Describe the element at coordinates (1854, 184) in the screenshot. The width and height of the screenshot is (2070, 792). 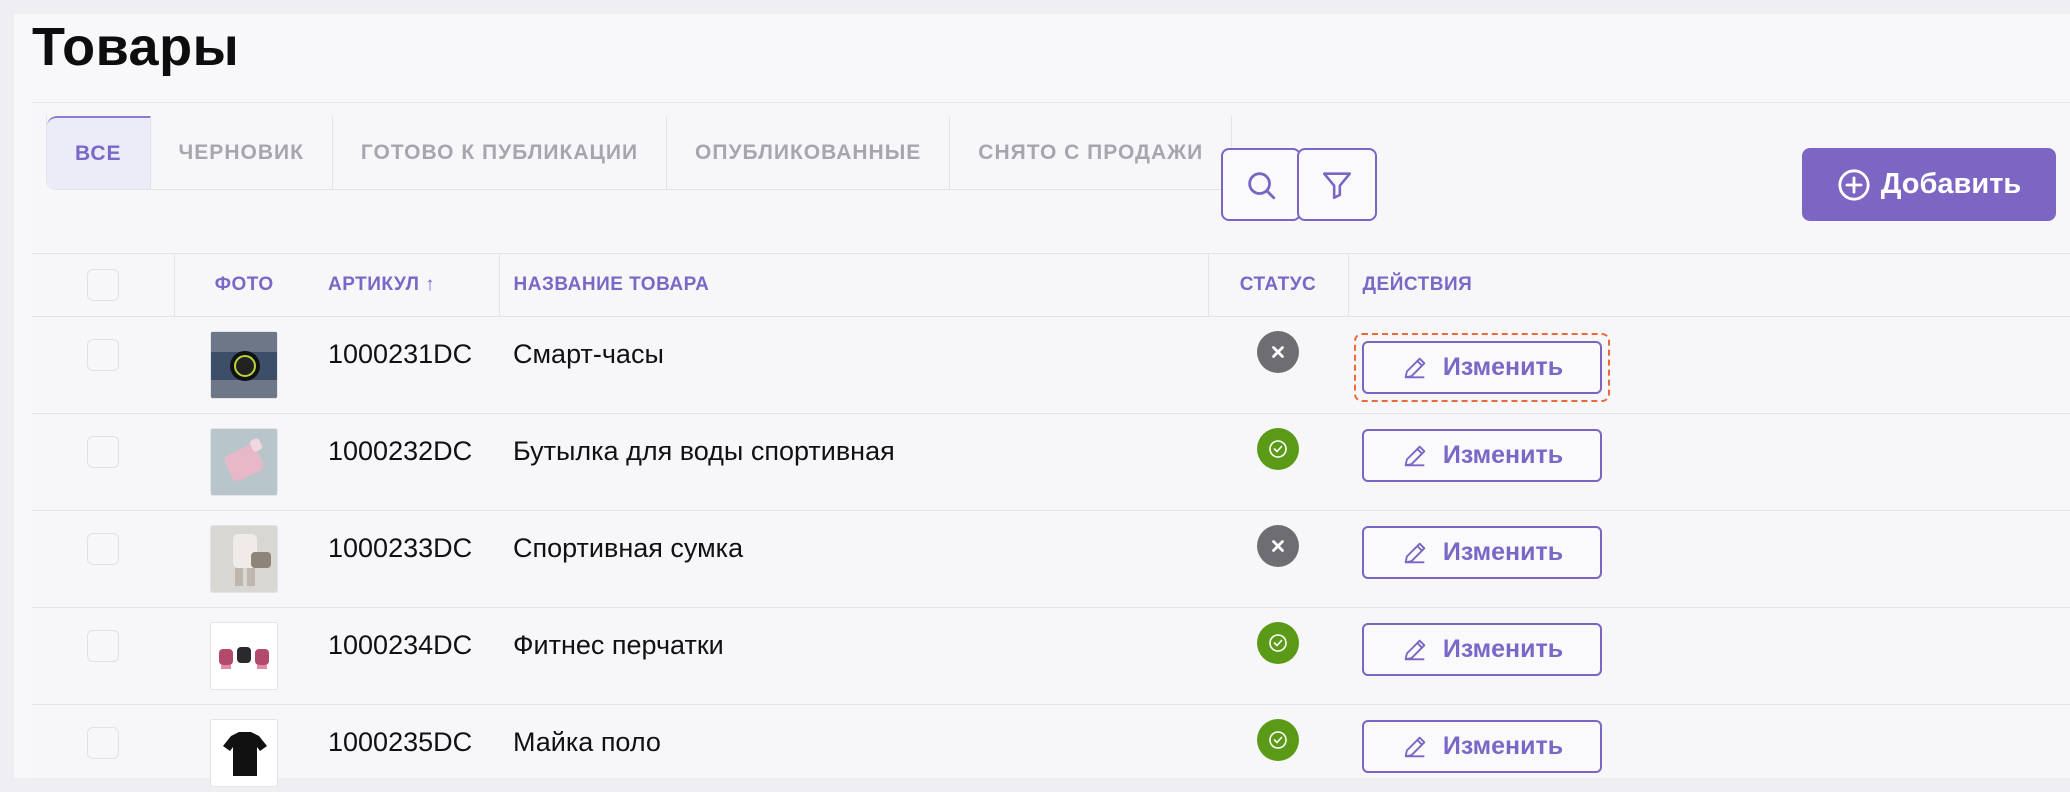
I see `plus-circle-icon` at that location.